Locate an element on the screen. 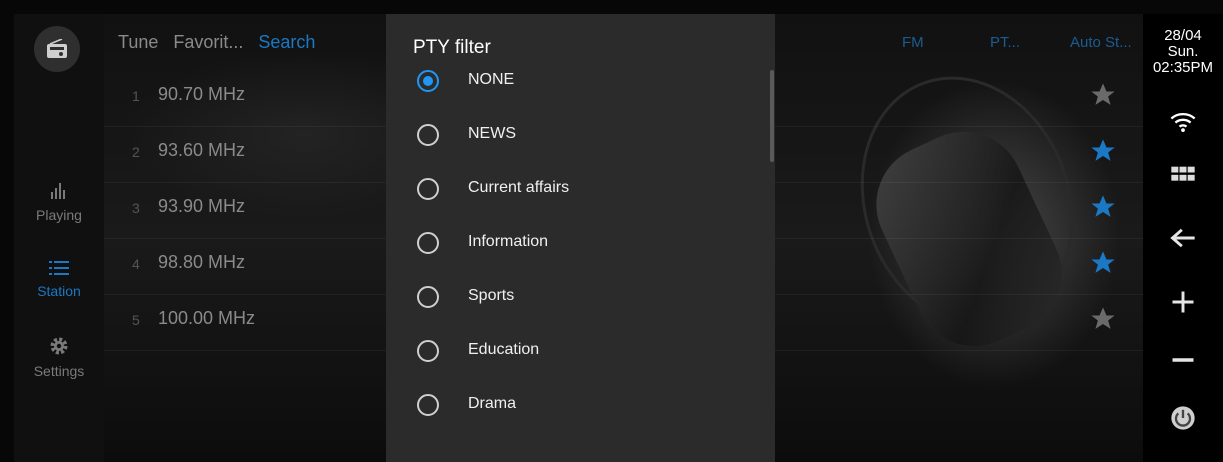  gear-icon is located at coordinates (59, 346).